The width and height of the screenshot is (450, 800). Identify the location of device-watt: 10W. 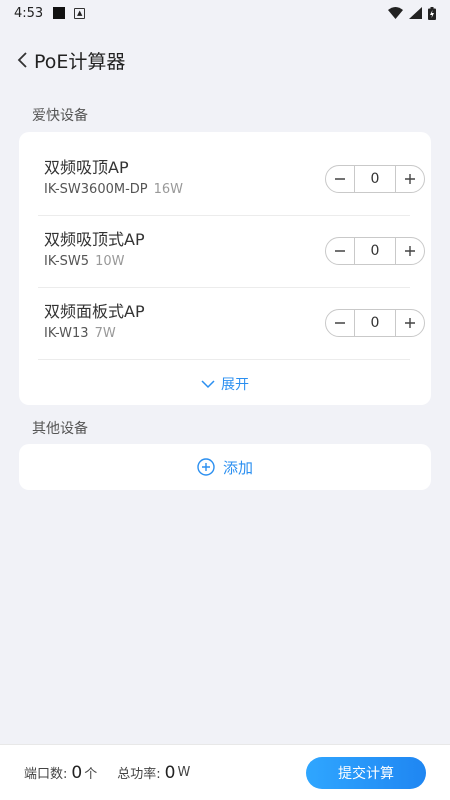
(110, 261).